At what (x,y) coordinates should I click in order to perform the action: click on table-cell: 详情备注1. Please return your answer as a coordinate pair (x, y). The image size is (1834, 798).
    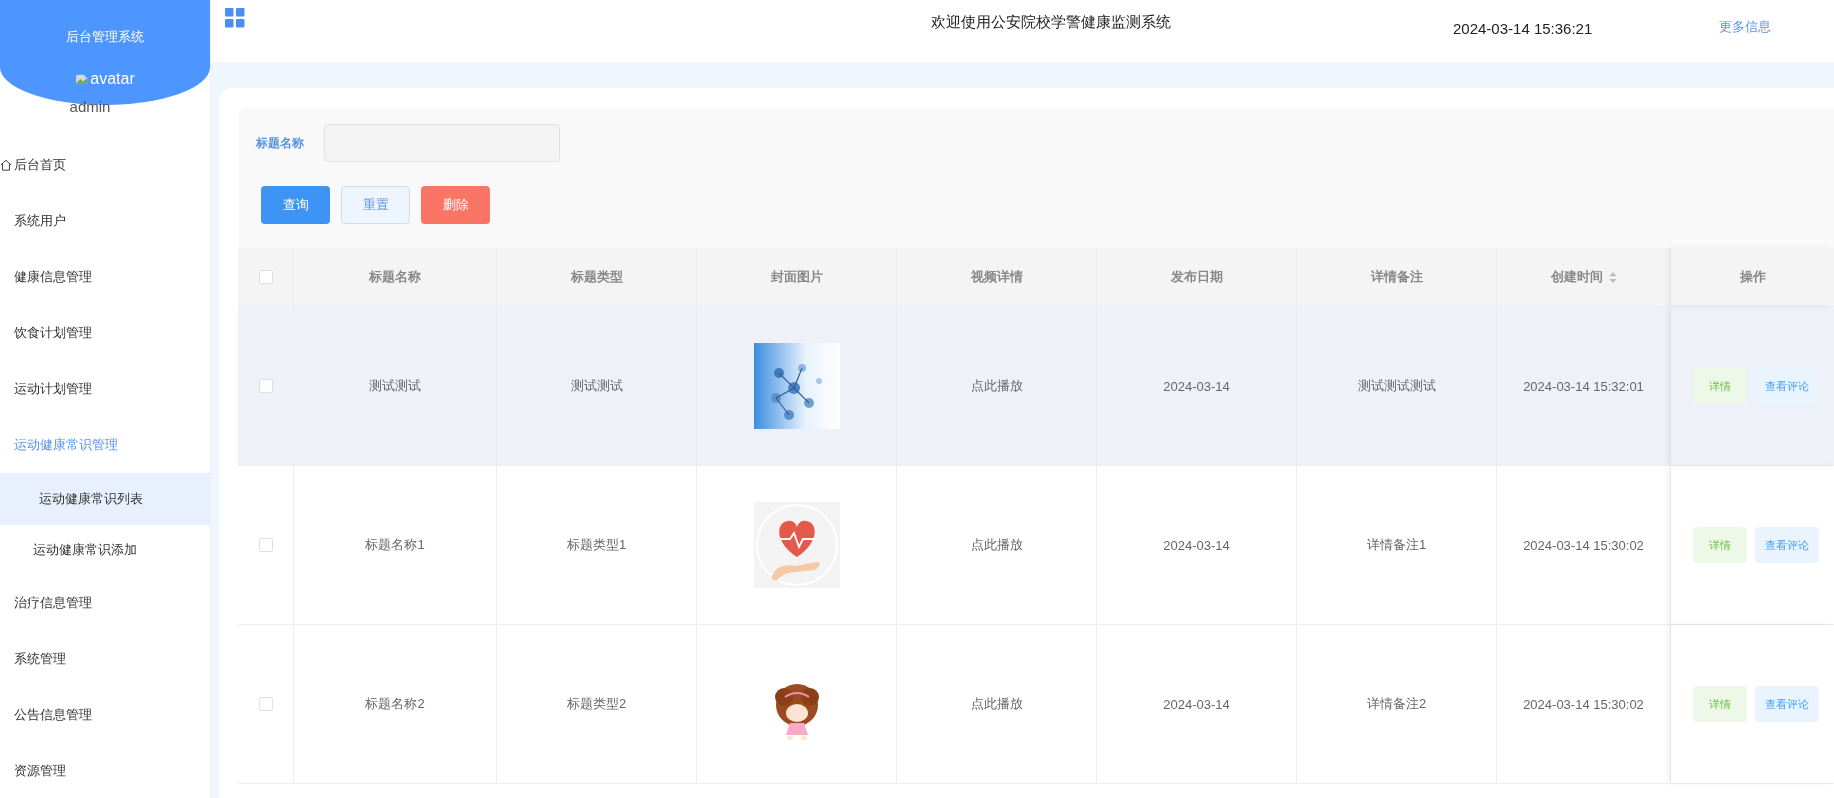
    Looking at the image, I should click on (1397, 545).